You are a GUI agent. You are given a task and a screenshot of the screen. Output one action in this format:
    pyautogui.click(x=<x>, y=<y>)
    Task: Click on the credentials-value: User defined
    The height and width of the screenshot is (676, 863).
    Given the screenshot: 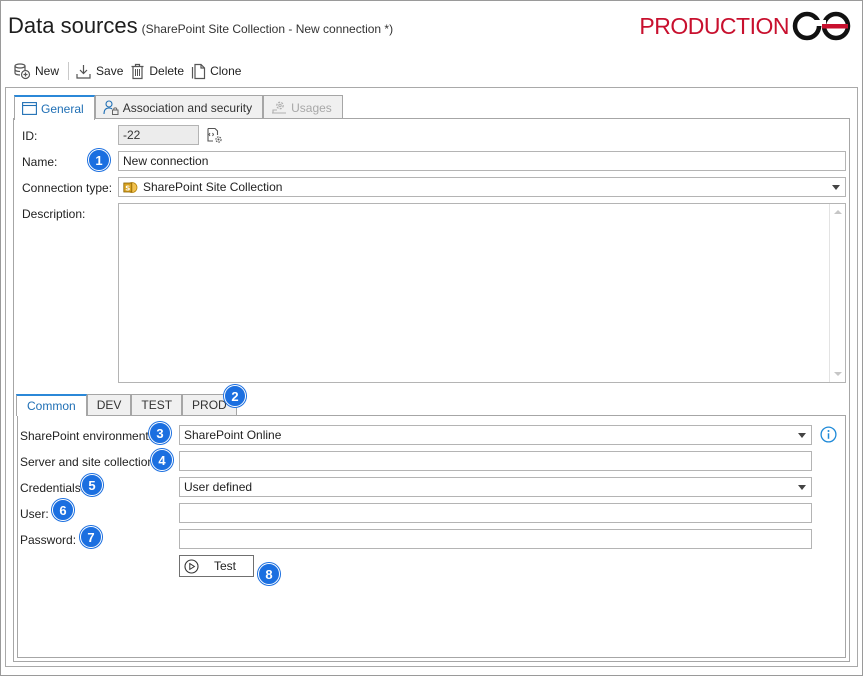 What is the action you would take?
    pyautogui.click(x=218, y=487)
    